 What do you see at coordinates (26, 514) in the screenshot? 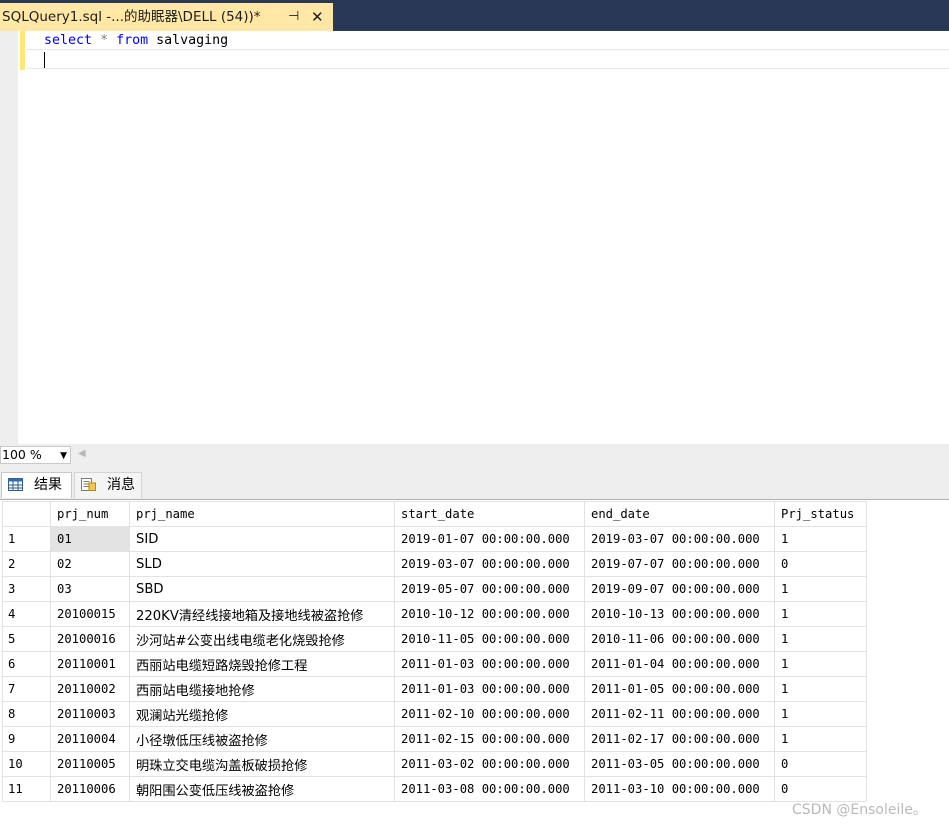
I see `row-number-header` at bounding box center [26, 514].